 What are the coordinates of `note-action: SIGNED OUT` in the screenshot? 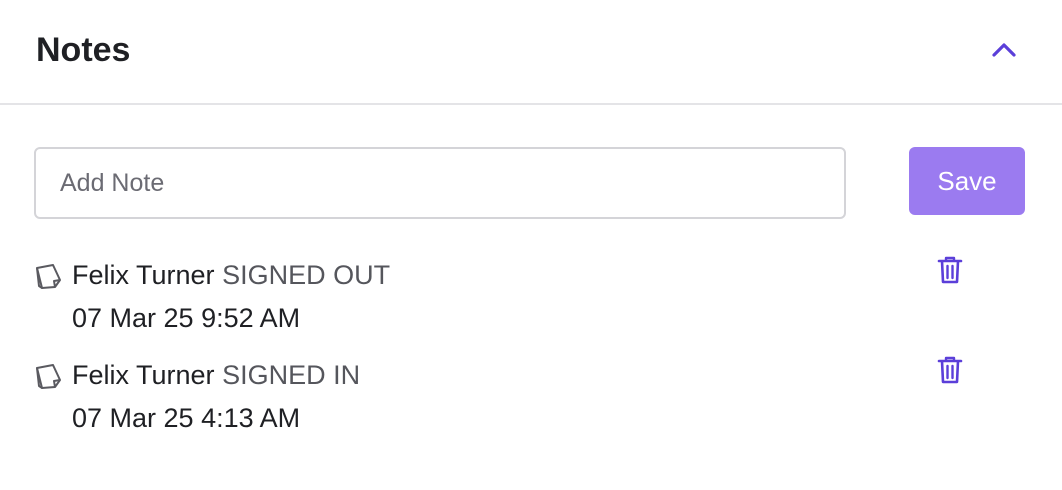 It's located at (306, 275).